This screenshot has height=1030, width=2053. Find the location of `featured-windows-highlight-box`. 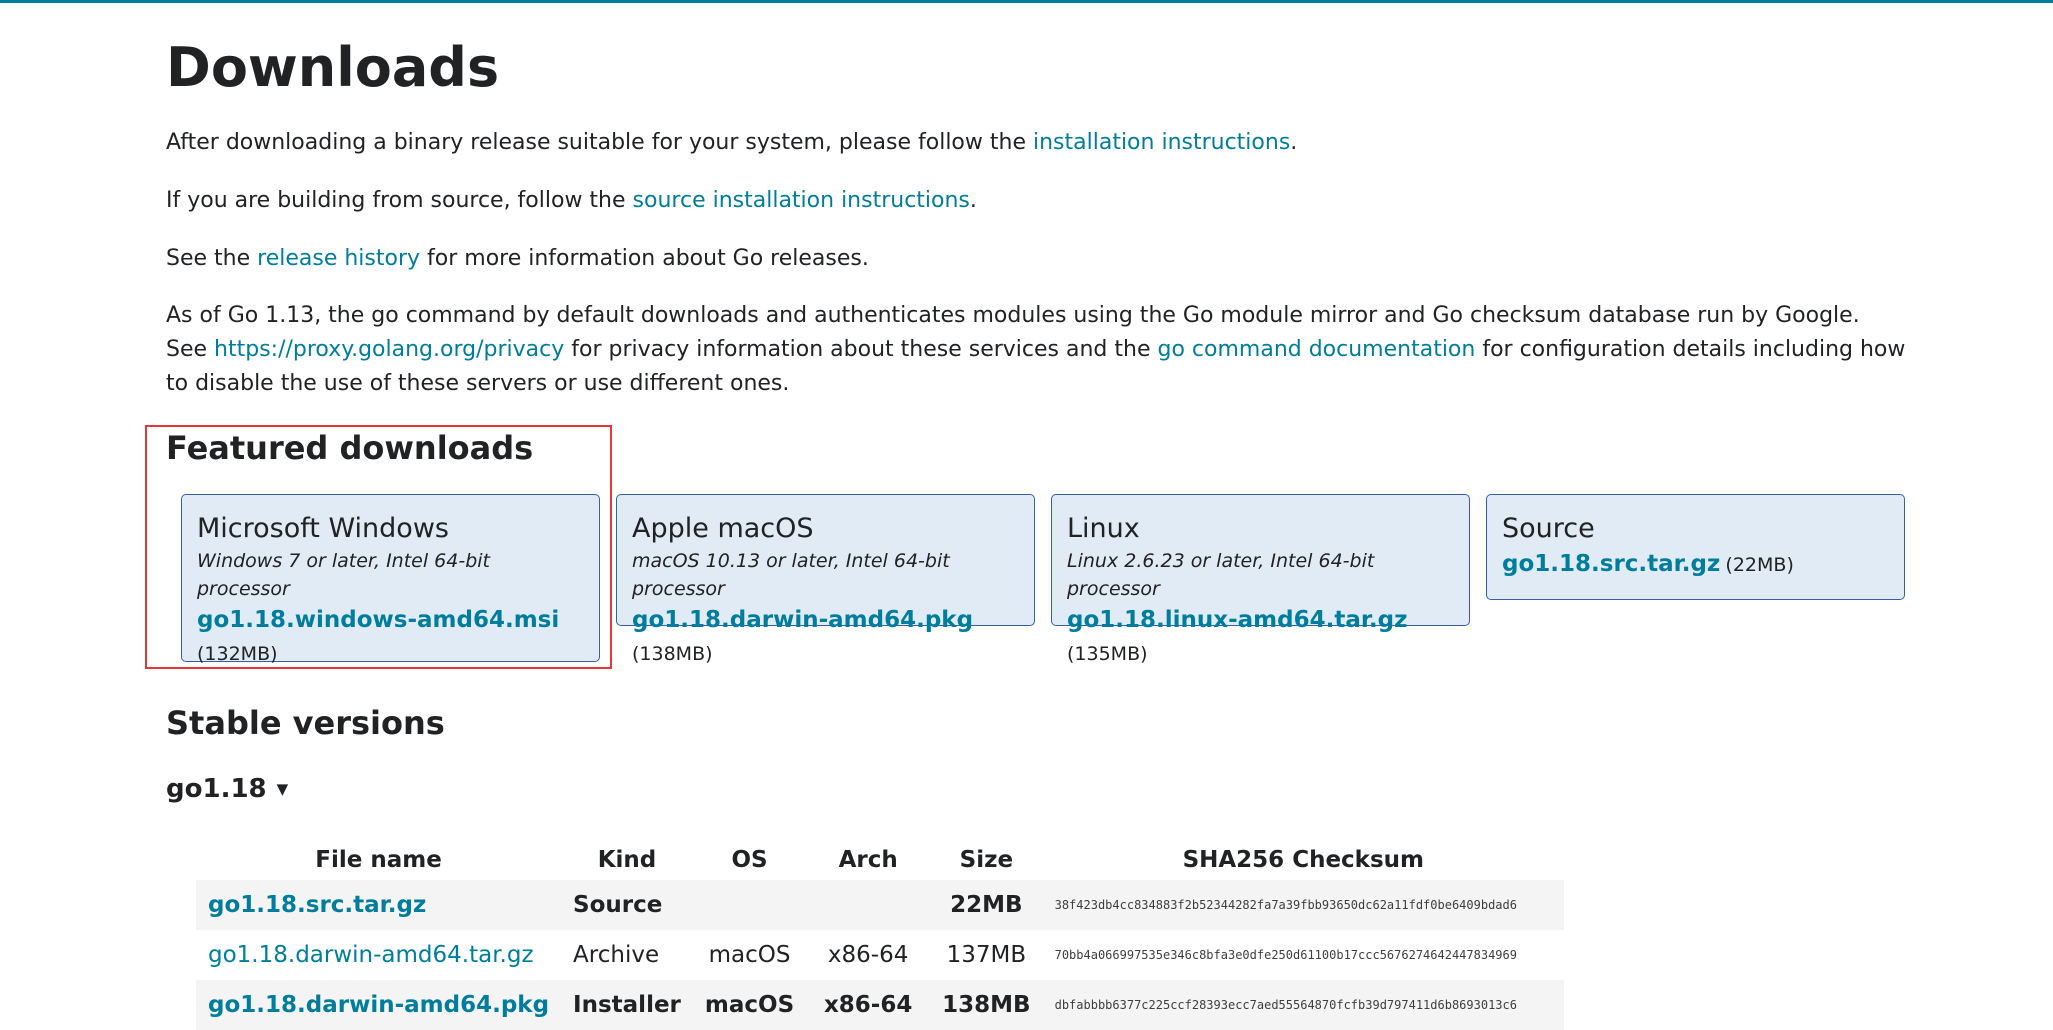

featured-windows-highlight-box is located at coordinates (378, 547).